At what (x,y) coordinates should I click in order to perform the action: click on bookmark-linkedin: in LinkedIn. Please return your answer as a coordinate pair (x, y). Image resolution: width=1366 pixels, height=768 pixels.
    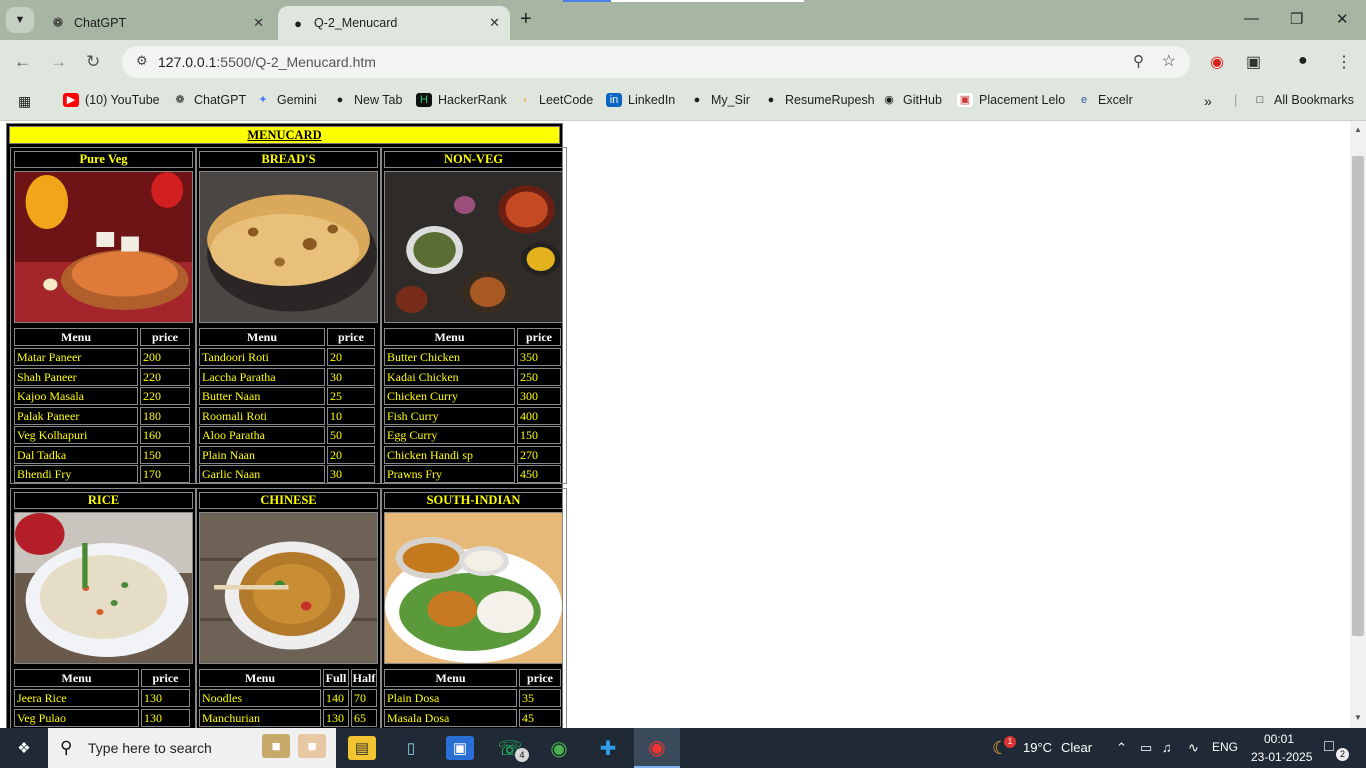
    Looking at the image, I should click on (640, 100).